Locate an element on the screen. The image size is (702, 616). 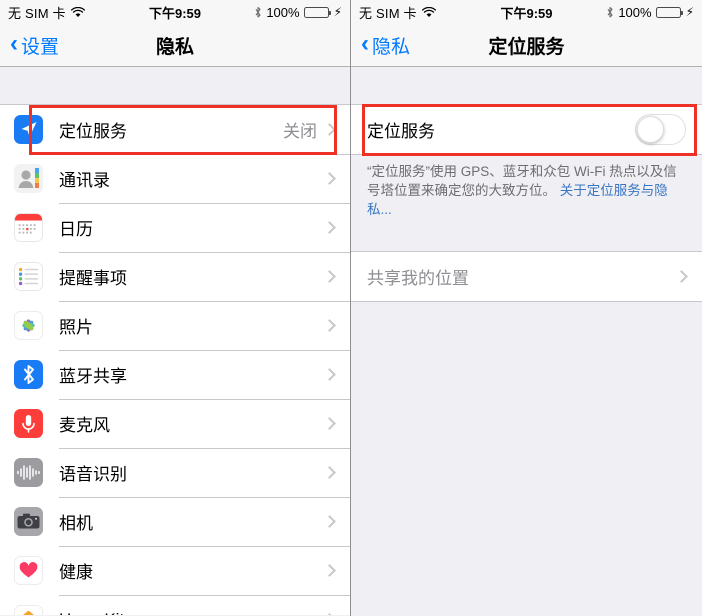
reminders-icon is located at coordinates (28, 276).